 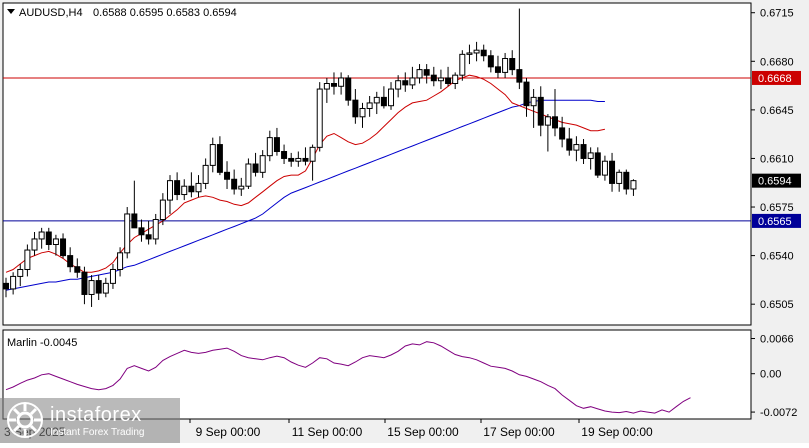 What do you see at coordinates (327, 432) in the screenshot?
I see `time-tick-label: 11 Sep 00:00` at bounding box center [327, 432].